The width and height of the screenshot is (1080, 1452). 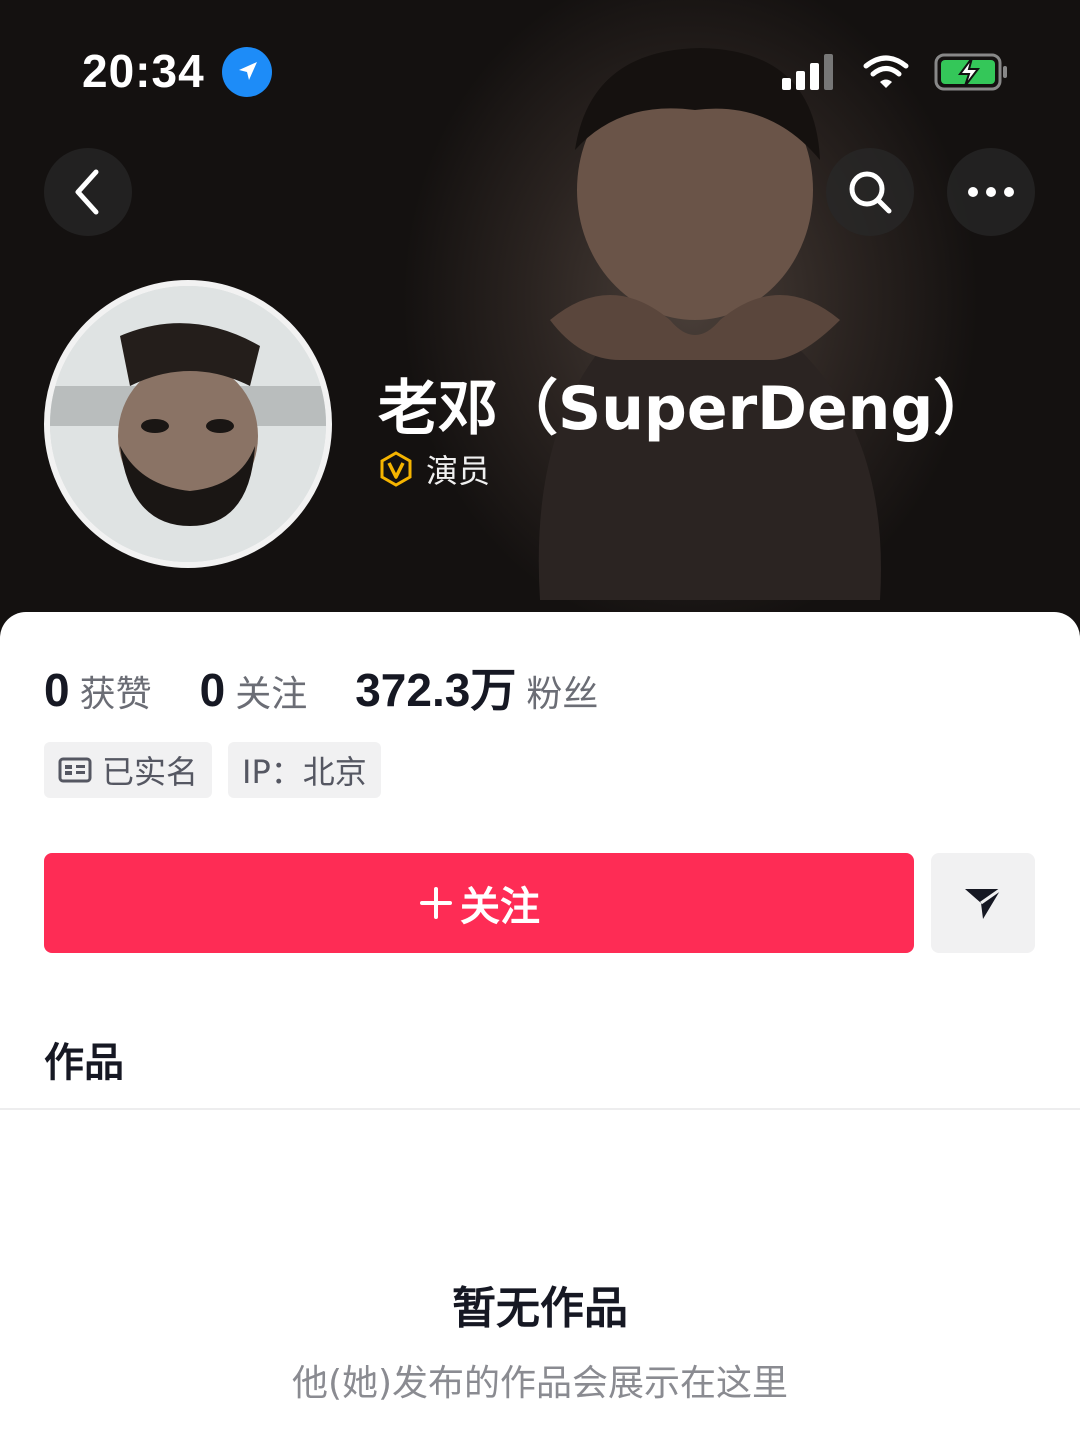 What do you see at coordinates (540, 1383) in the screenshot?
I see `empty-state-description: 他(她)发布的作品会展示在这里` at bounding box center [540, 1383].